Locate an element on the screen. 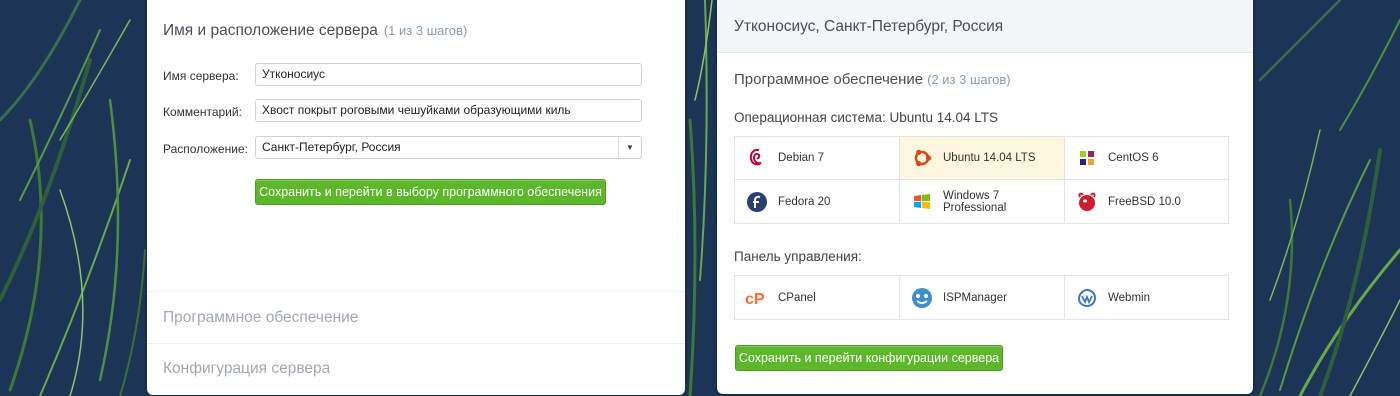  panel-label-webmin: Webmin is located at coordinates (1129, 297).